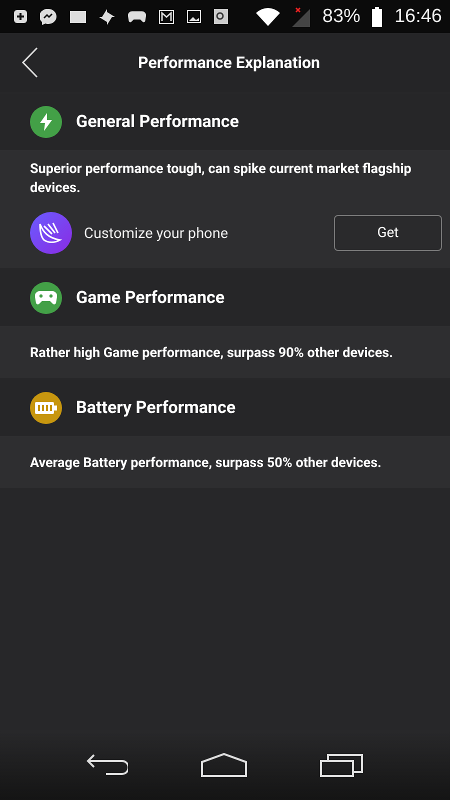 This screenshot has width=450, height=800. What do you see at coordinates (301, 16) in the screenshot?
I see `signal-icon` at bounding box center [301, 16].